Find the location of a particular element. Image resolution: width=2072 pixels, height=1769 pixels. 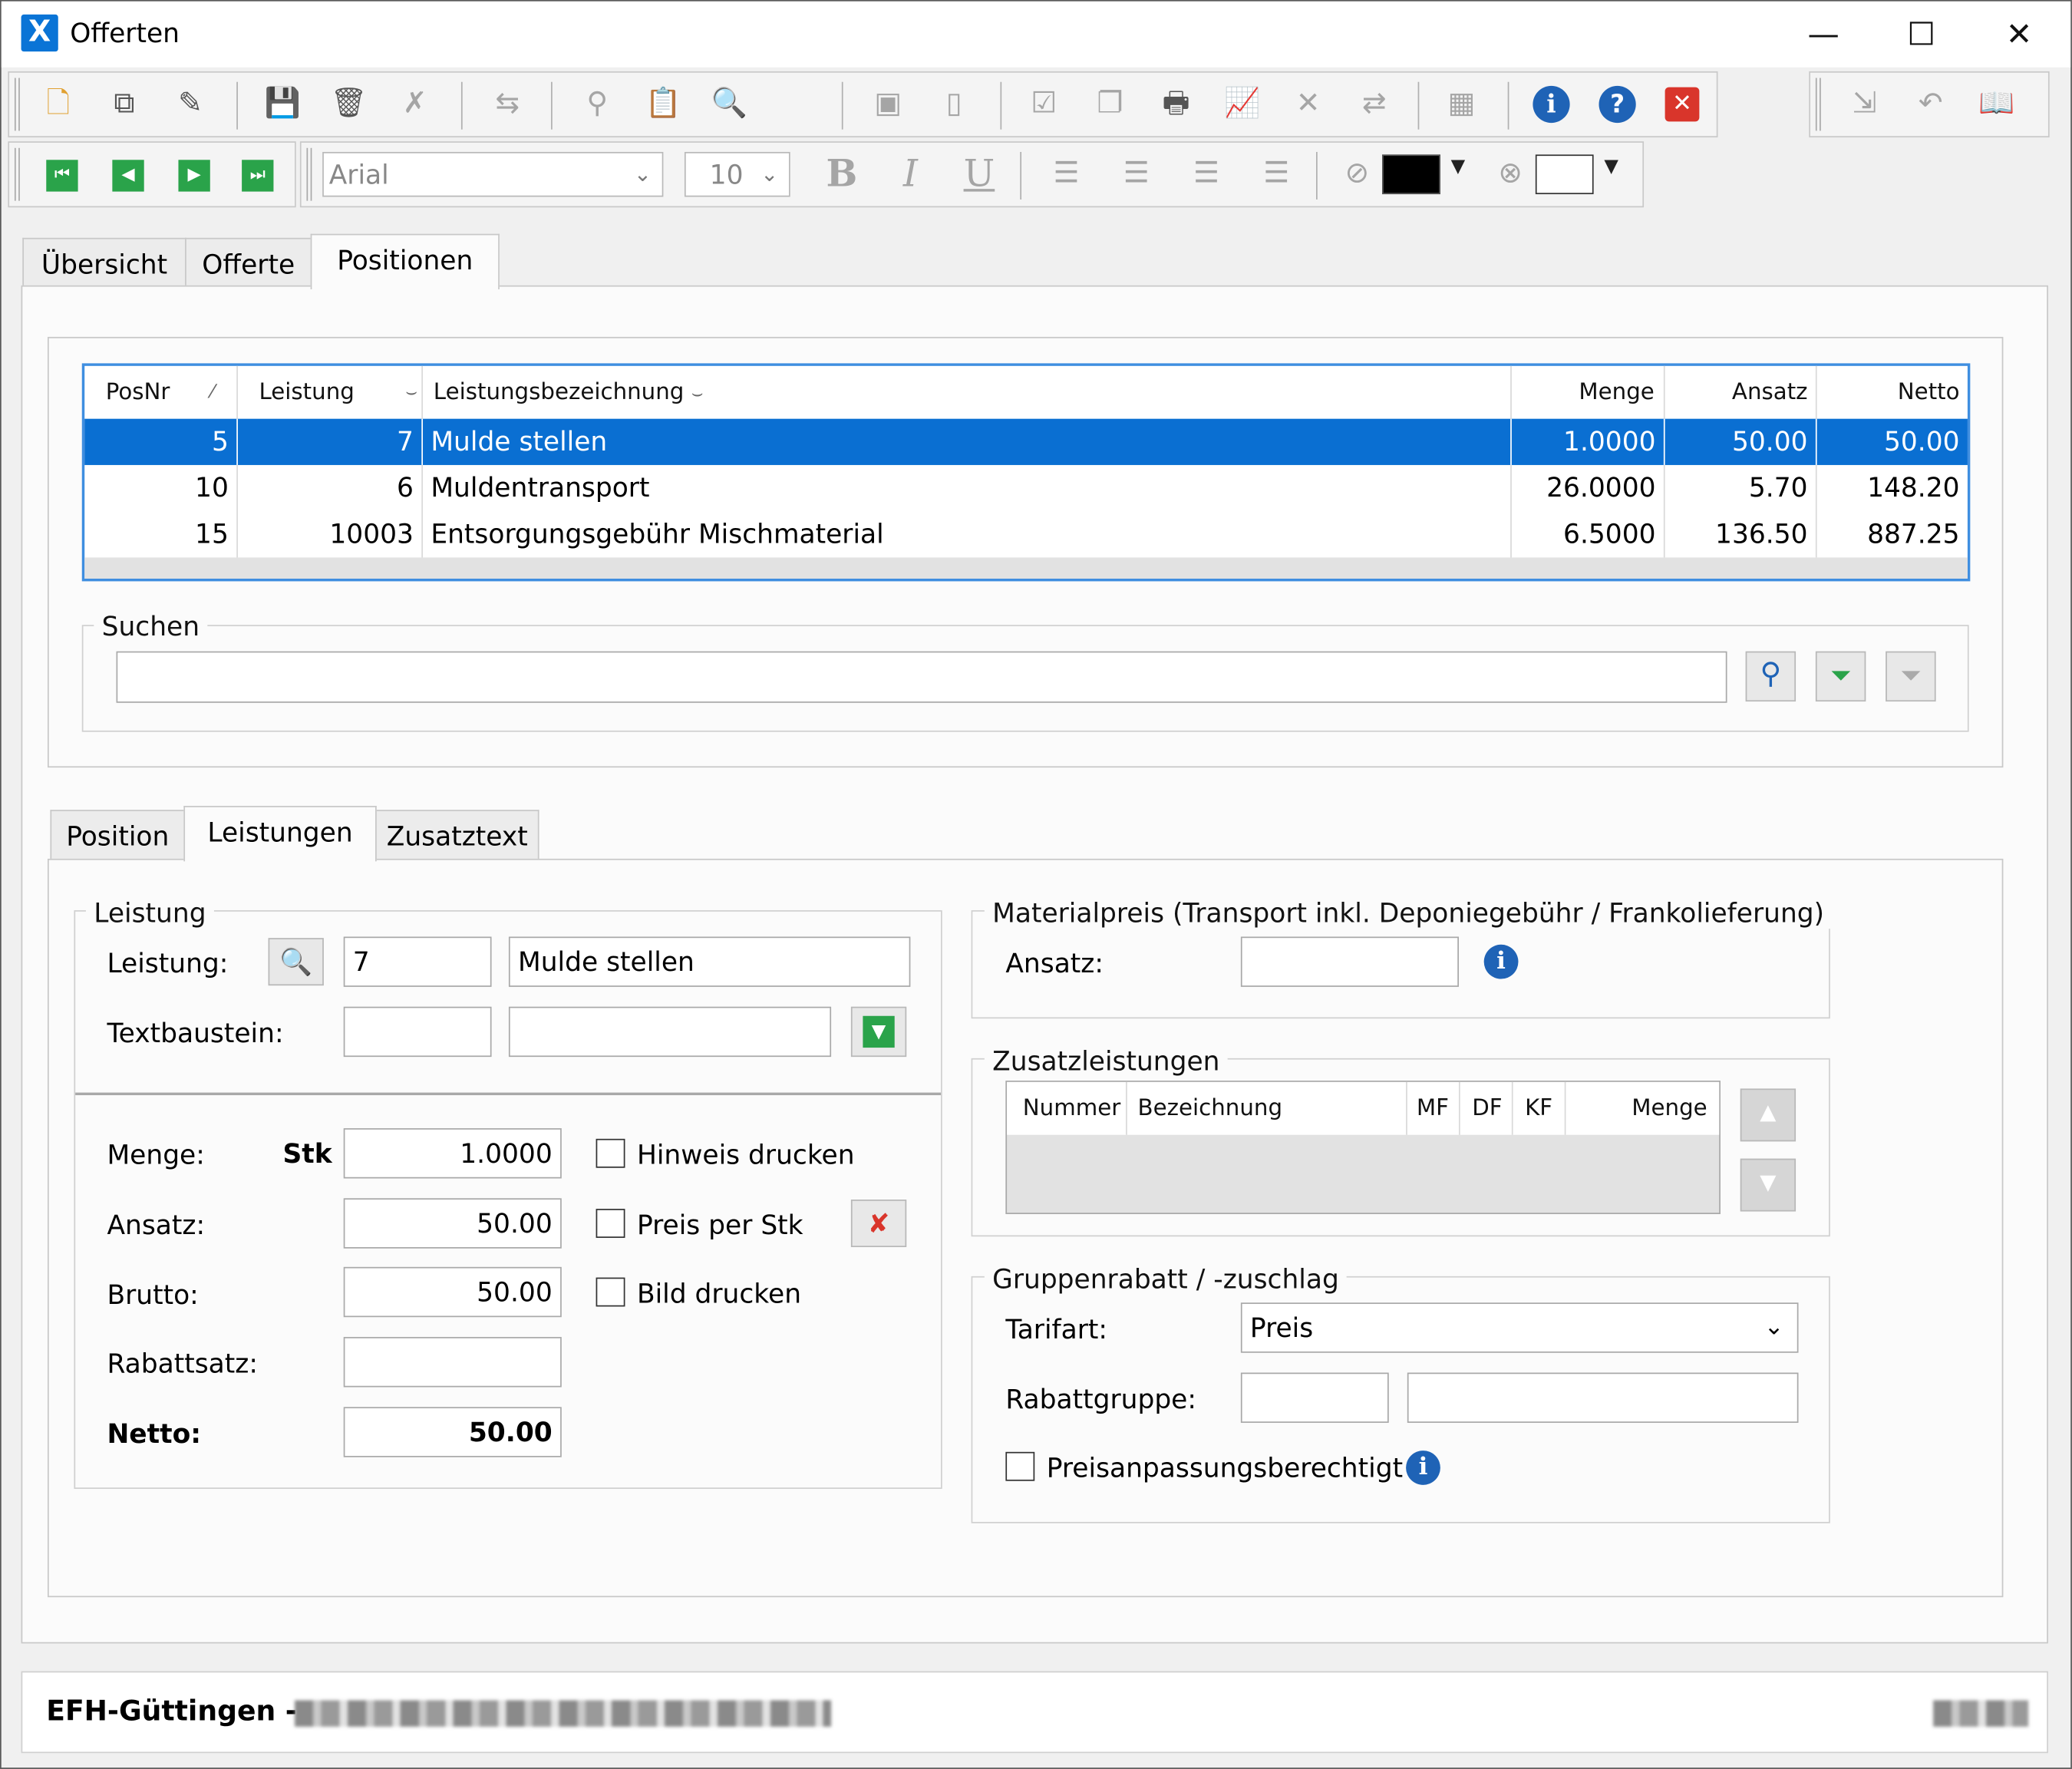

toolbar-separator is located at coordinates (1021, 175).